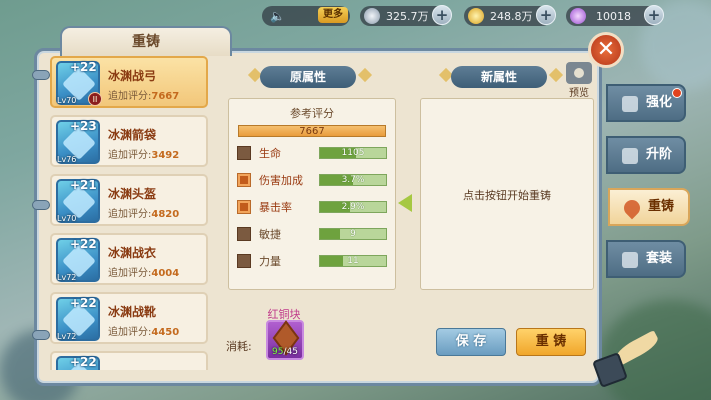  What do you see at coordinates (67, 159) in the screenshot?
I see `equipment-level: Lv76` at bounding box center [67, 159].